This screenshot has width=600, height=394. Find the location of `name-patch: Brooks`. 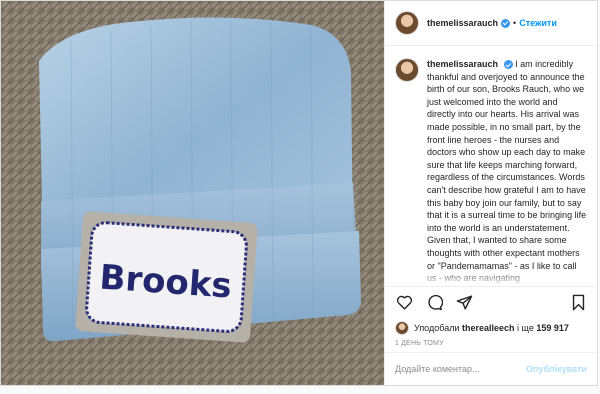

name-patch: Brooks is located at coordinates (166, 277).